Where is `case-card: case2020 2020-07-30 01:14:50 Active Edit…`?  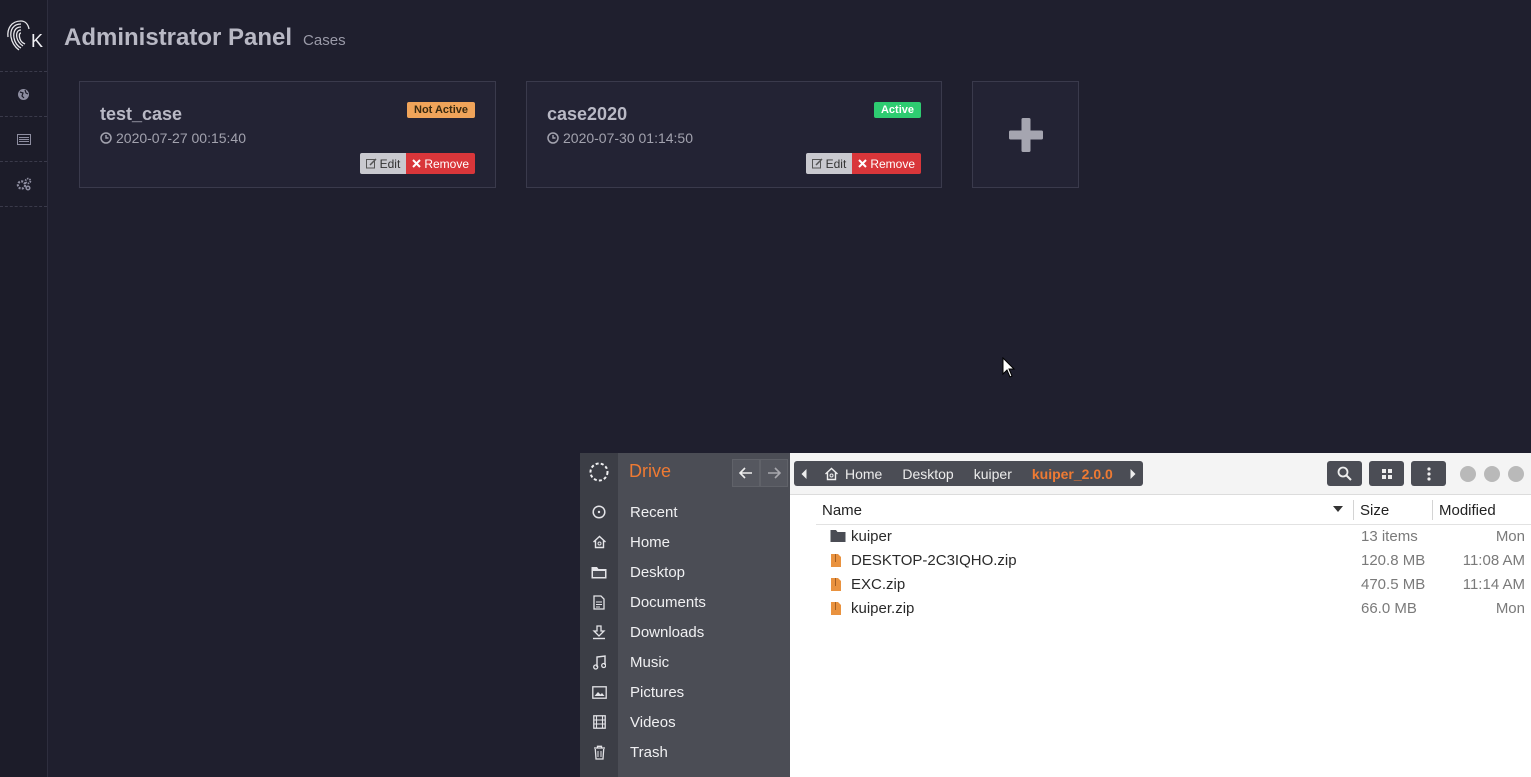 case-card: case2020 2020-07-30 01:14:50 Active Edit… is located at coordinates (734, 134).